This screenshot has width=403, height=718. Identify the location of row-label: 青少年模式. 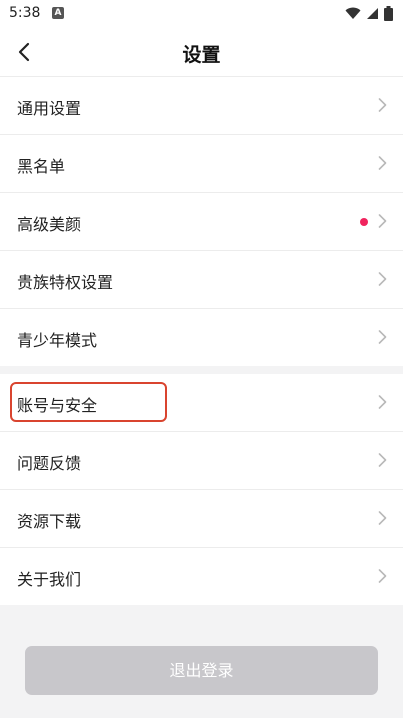
(57, 340).